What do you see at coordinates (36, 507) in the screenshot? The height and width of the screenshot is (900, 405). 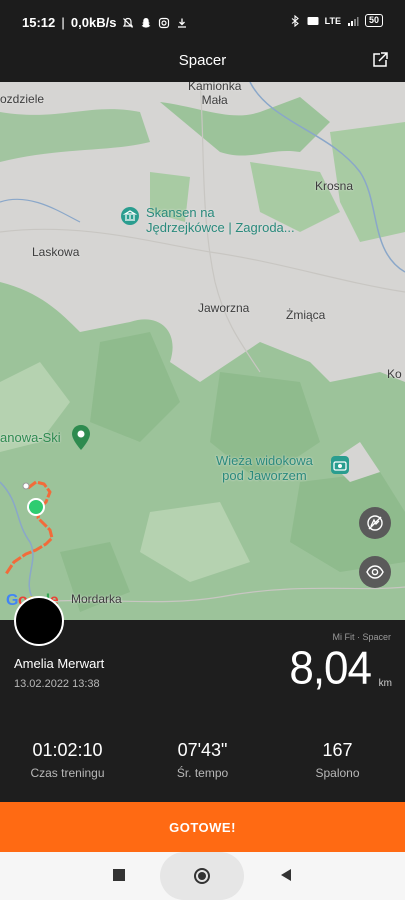 I see `route-start-marker` at bounding box center [36, 507].